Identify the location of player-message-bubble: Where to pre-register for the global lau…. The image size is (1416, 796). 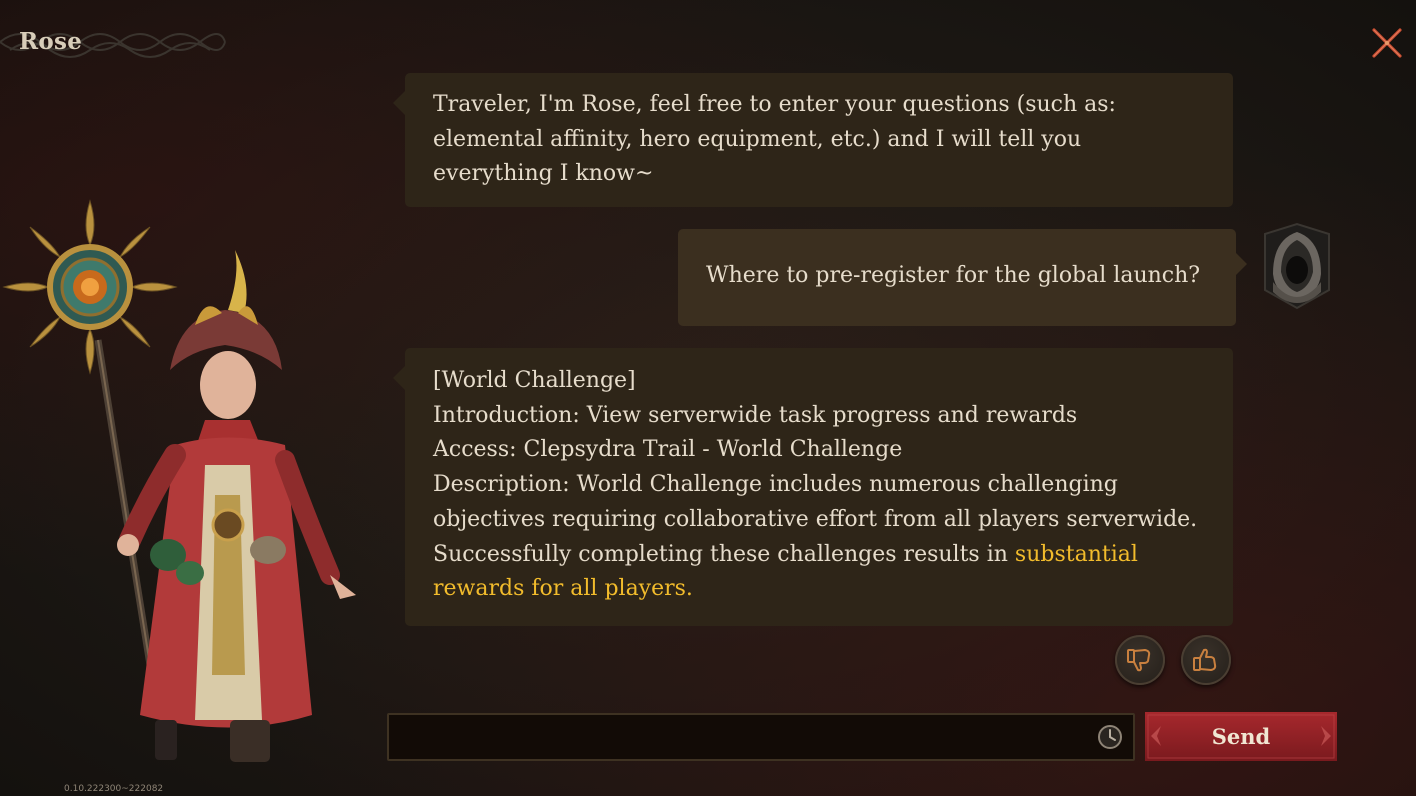
(962, 277).